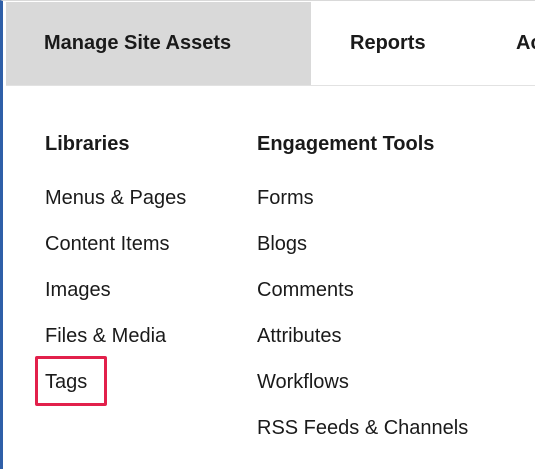 The width and height of the screenshot is (535, 469). Describe the element at coordinates (362, 389) in the screenshot. I see `menu-item-workflows: Workflows` at that location.